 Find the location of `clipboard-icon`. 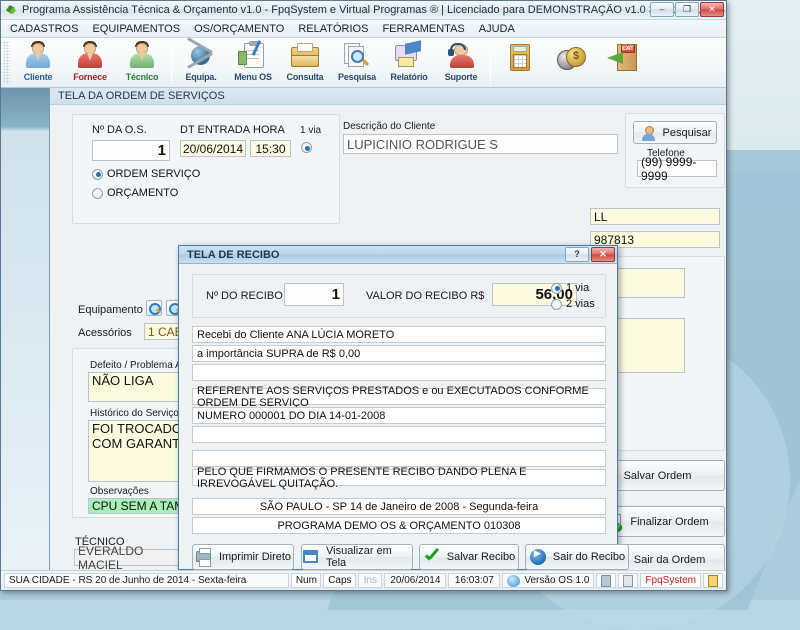

clipboard-icon is located at coordinates (253, 56).